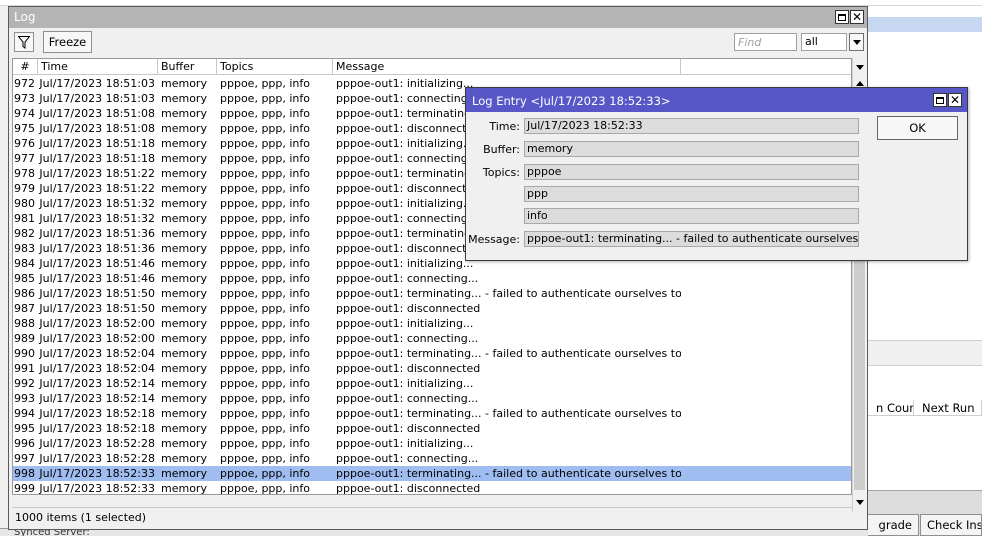 The width and height of the screenshot is (982, 536). I want to click on log-toolbar: Freeze all, so click(438, 42).